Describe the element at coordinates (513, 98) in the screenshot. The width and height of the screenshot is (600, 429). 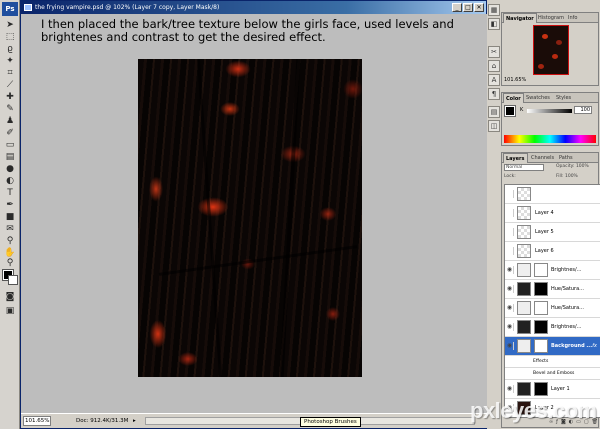
I see `tab-color: Color` at that location.